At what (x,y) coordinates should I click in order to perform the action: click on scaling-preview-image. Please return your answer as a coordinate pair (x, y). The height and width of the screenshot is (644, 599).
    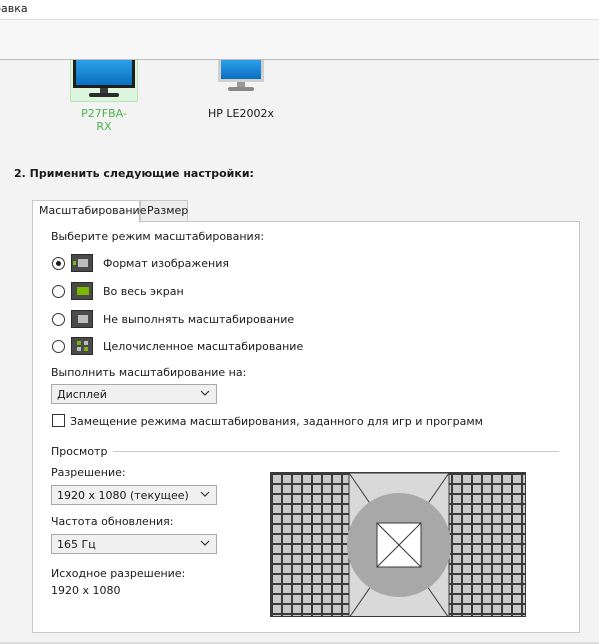
    Looking at the image, I should click on (398, 544).